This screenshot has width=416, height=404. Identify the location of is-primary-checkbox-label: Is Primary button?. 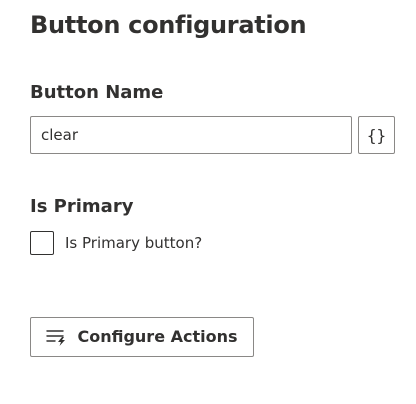
(133, 243).